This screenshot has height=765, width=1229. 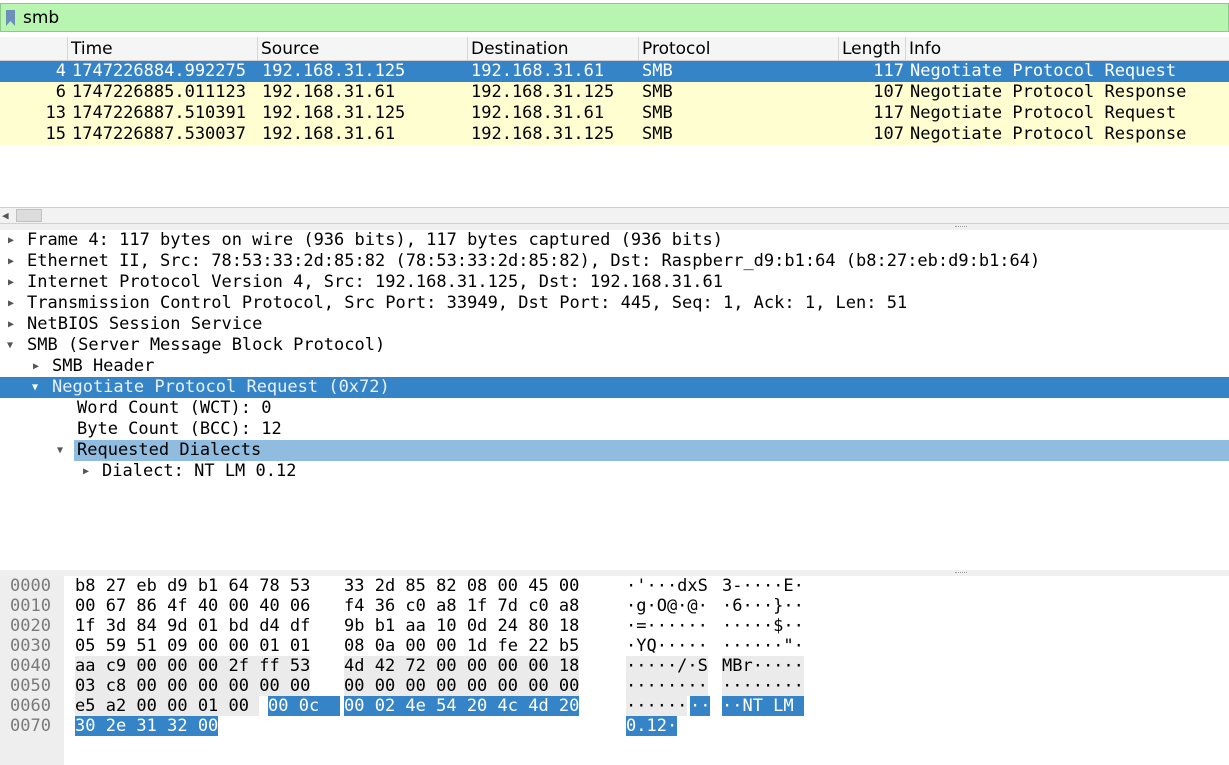 What do you see at coordinates (30, 606) in the screenshot?
I see `byte-offset: 0010` at bounding box center [30, 606].